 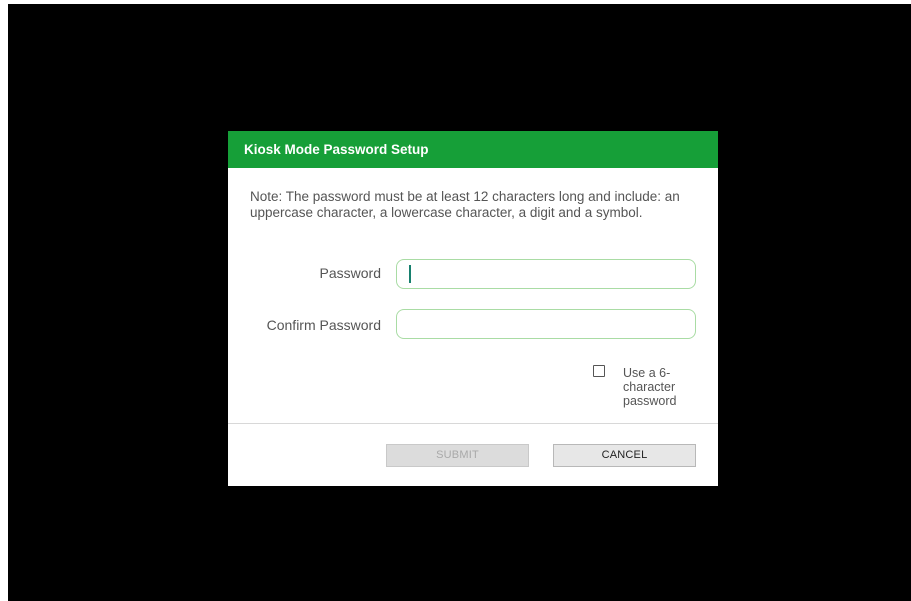 I want to click on submit-button: SUBMIT, so click(x=457, y=455).